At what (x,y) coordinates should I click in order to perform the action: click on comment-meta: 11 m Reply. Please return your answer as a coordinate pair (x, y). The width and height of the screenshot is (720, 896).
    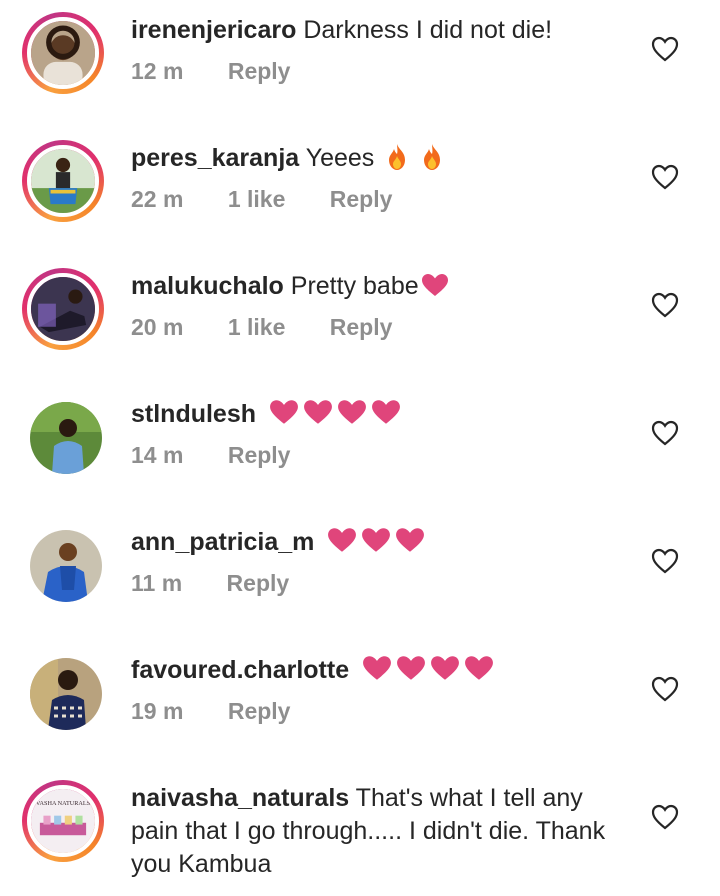
    Looking at the image, I should click on (229, 583).